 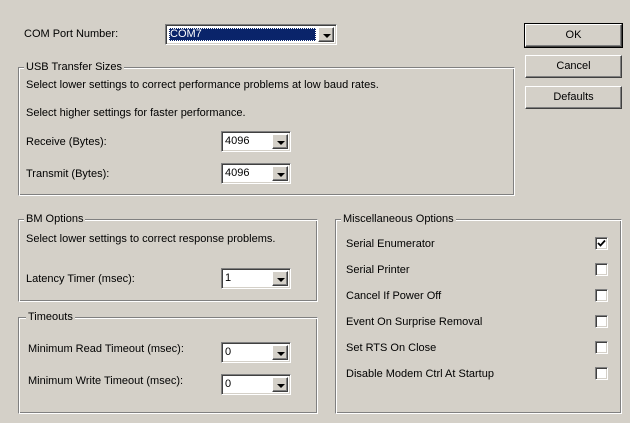 What do you see at coordinates (573, 35) in the screenshot?
I see `ok-button: OK` at bounding box center [573, 35].